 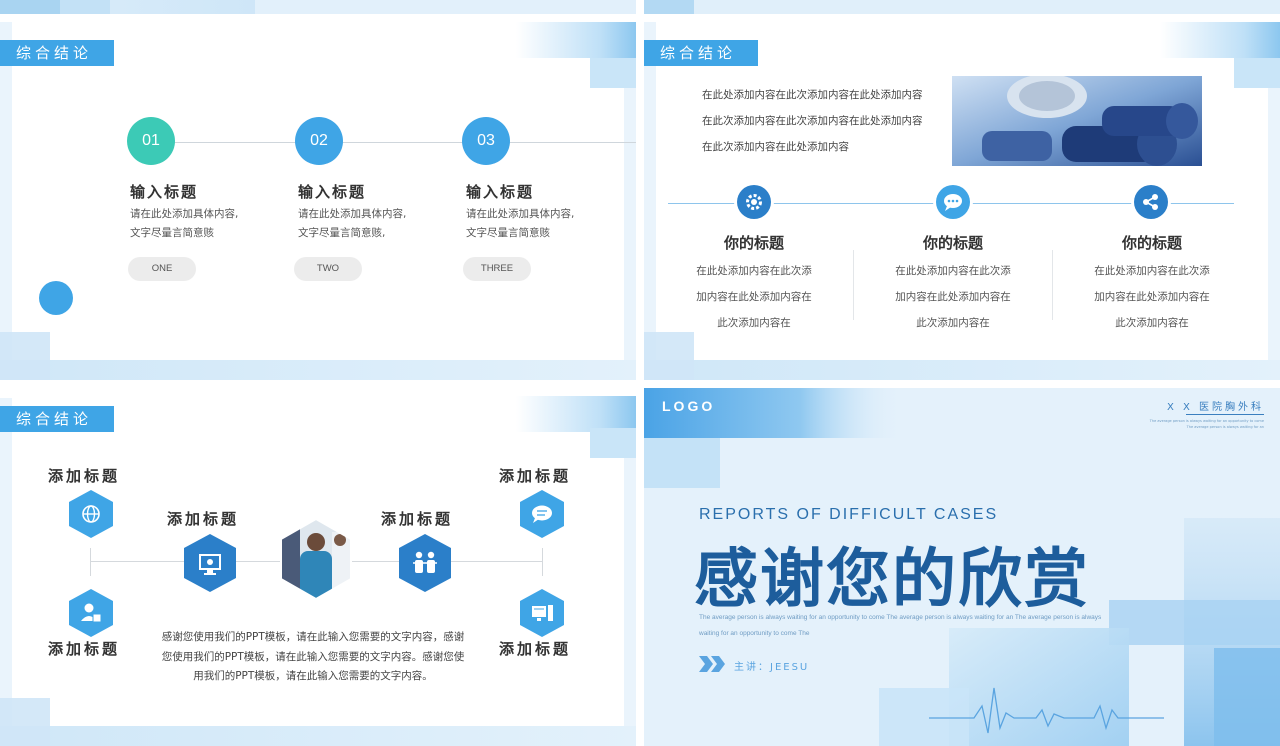 What do you see at coordinates (953, 202) in the screenshot?
I see `chat-icon` at bounding box center [953, 202].